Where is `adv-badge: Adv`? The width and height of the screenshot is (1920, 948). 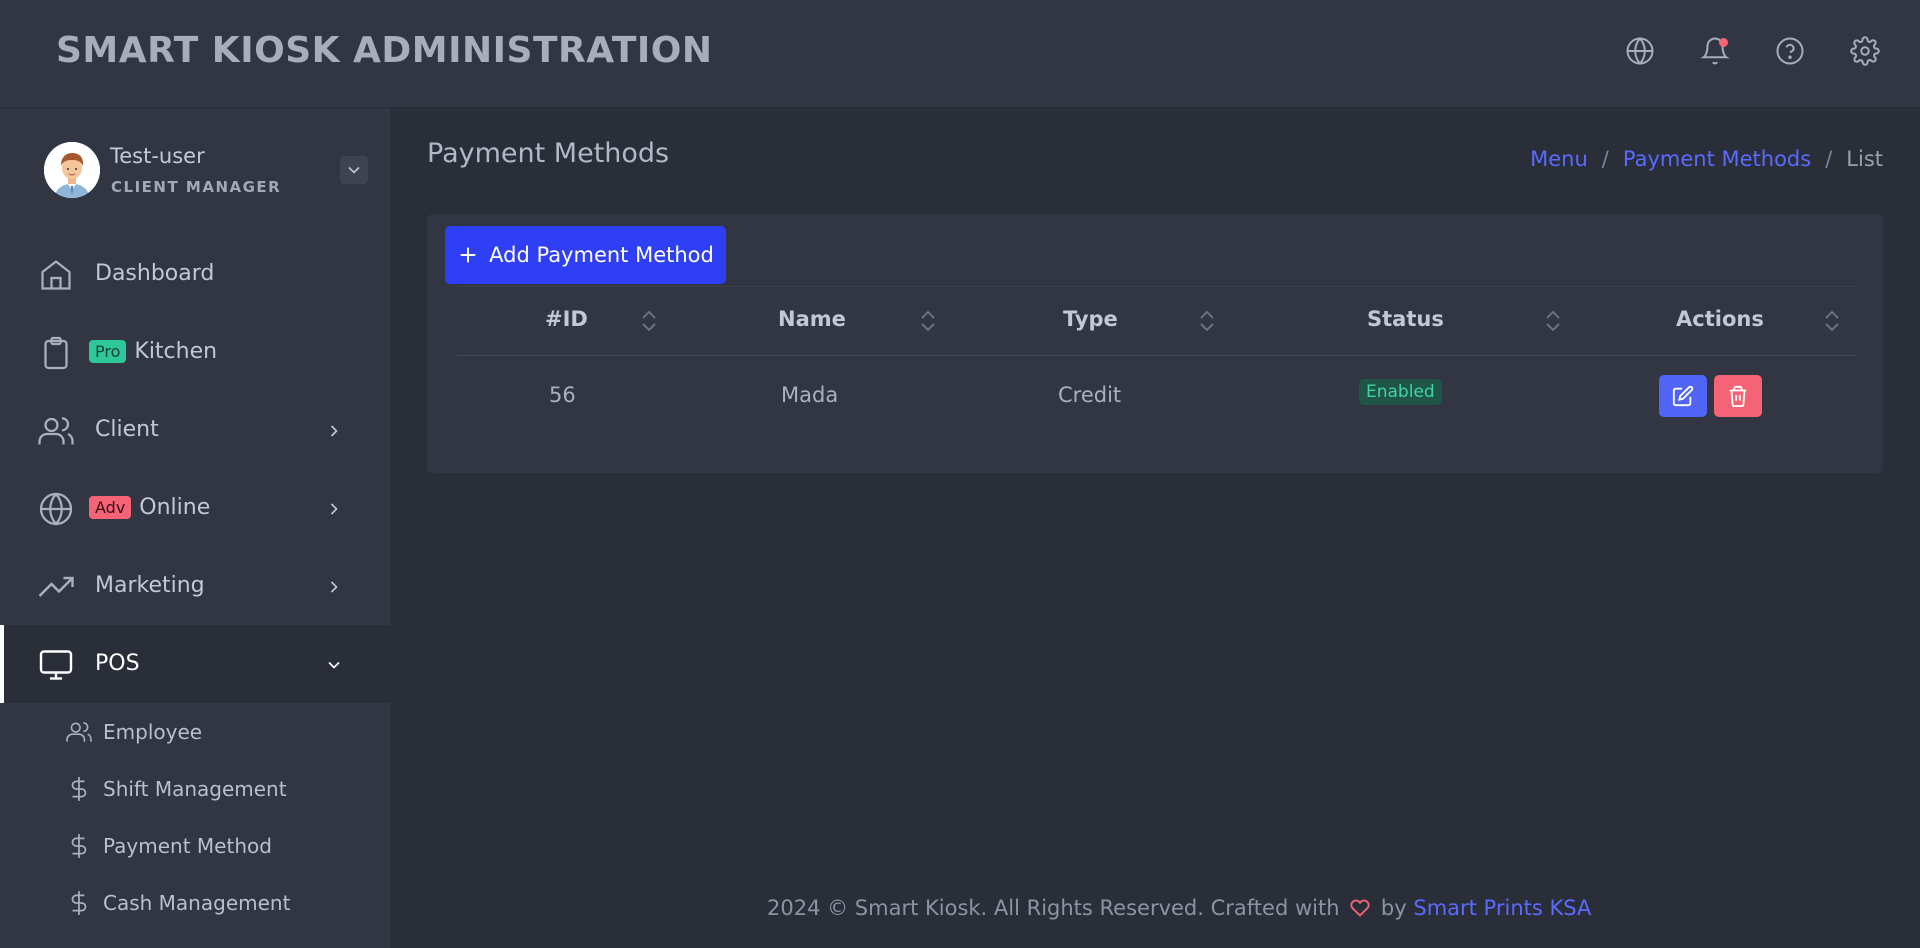
adv-badge: Adv is located at coordinates (110, 507).